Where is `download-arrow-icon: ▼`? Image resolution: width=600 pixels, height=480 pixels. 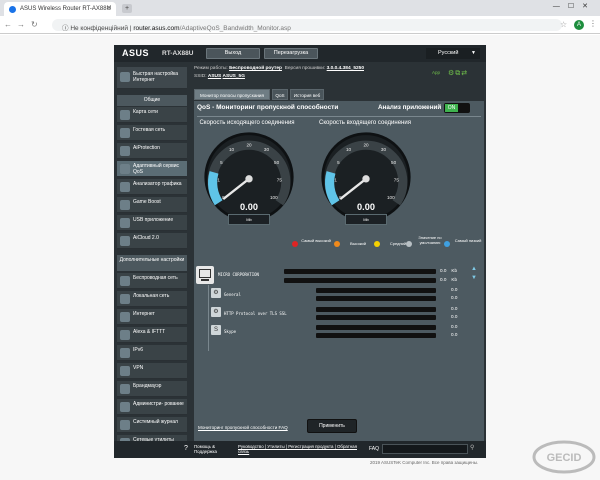 download-arrow-icon: ▼ is located at coordinates (474, 278).